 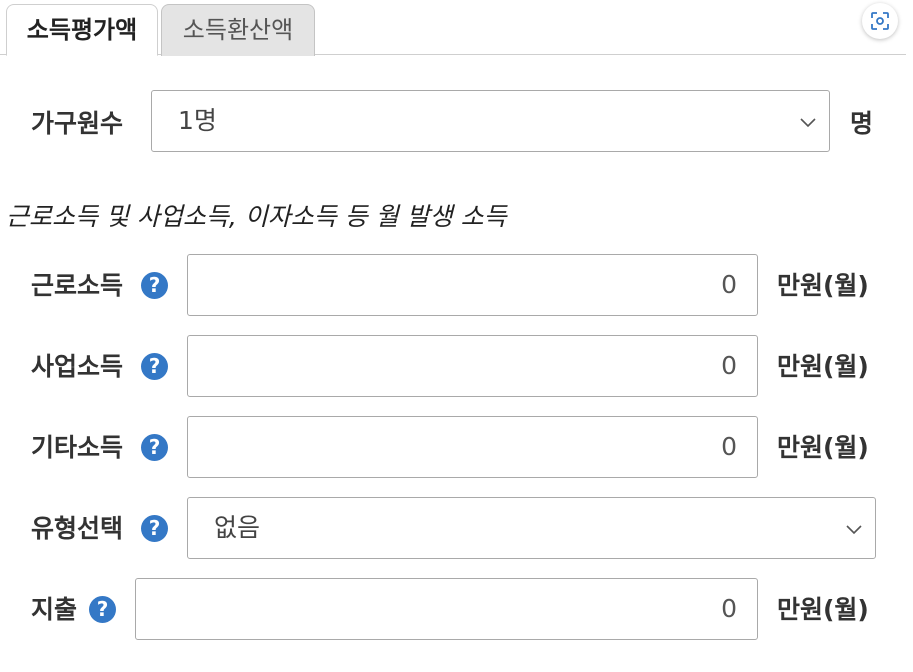 What do you see at coordinates (453, 28) in the screenshot?
I see `tab-bar: 소득평가액 소득환산액` at bounding box center [453, 28].